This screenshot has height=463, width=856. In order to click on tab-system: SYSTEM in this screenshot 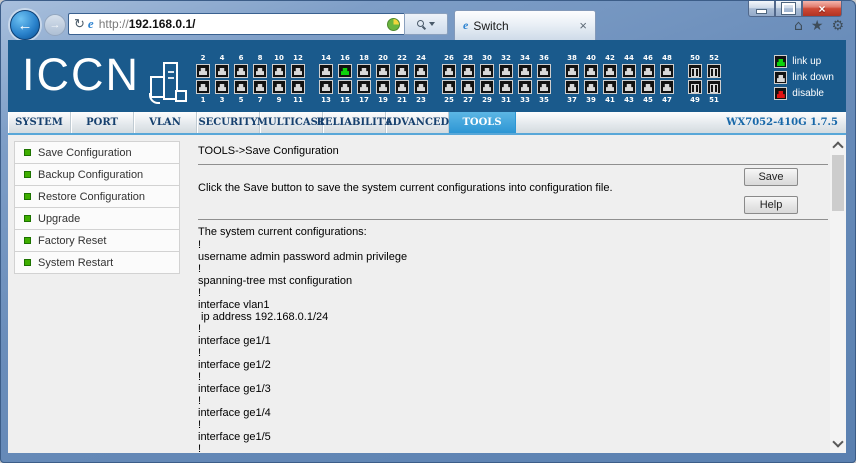, I will do `click(39, 122)`.